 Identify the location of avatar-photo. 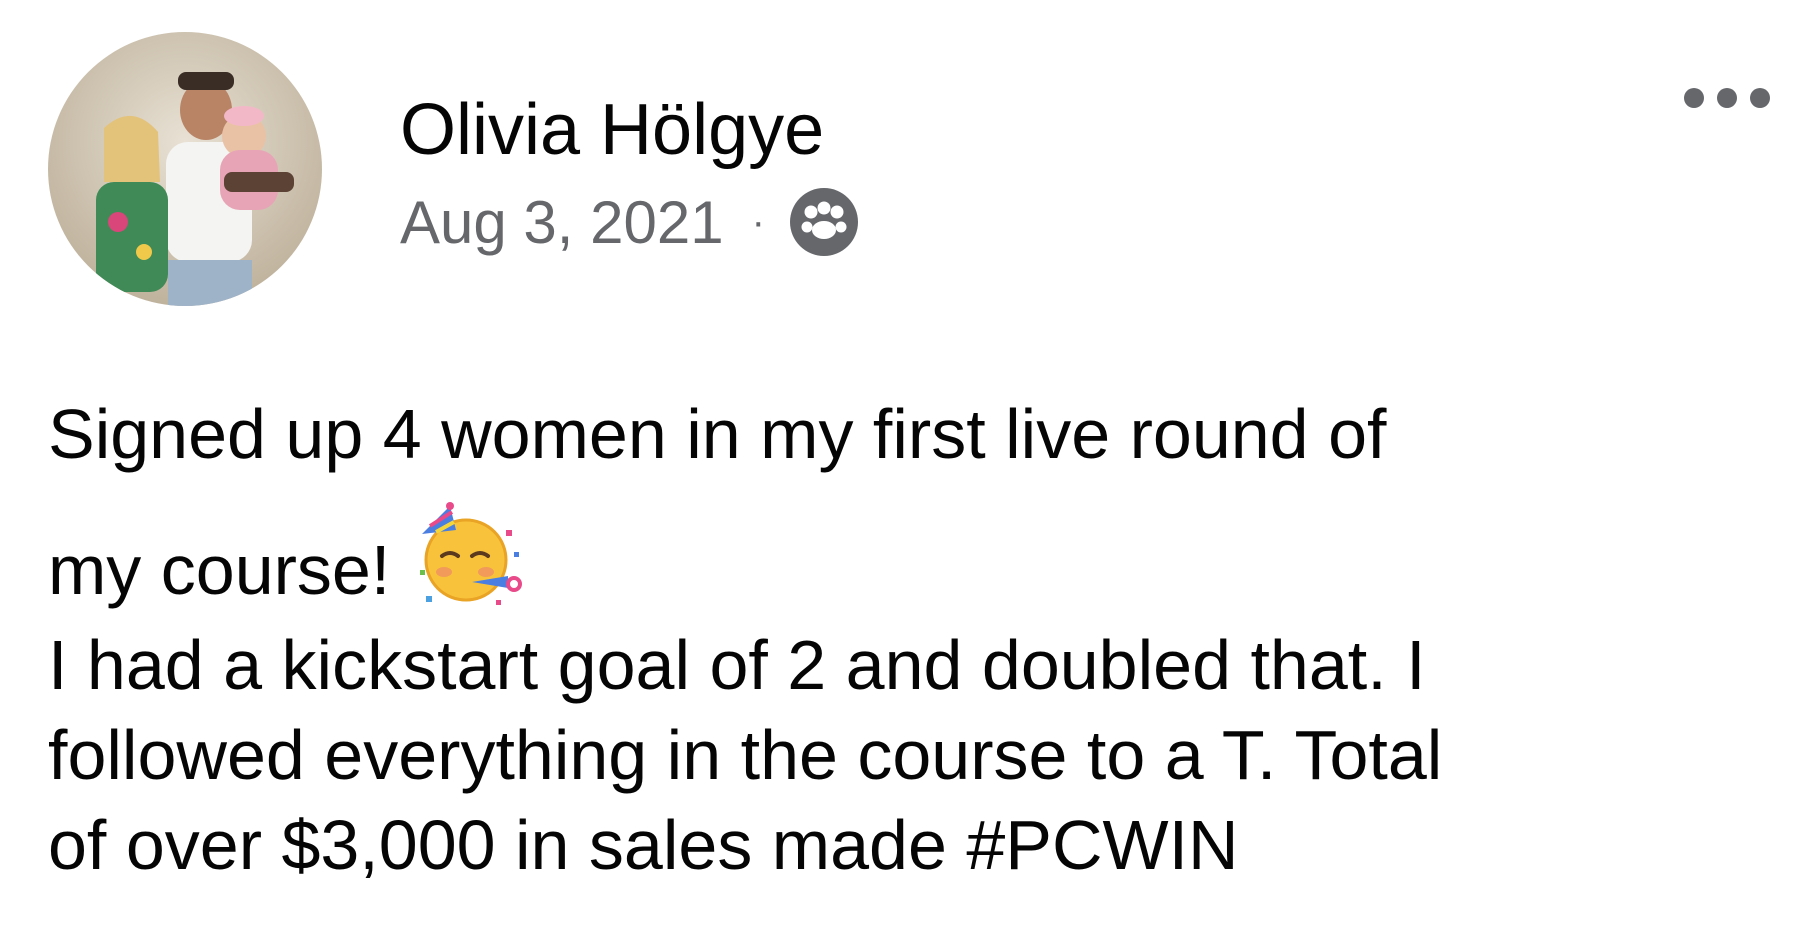
(185, 169).